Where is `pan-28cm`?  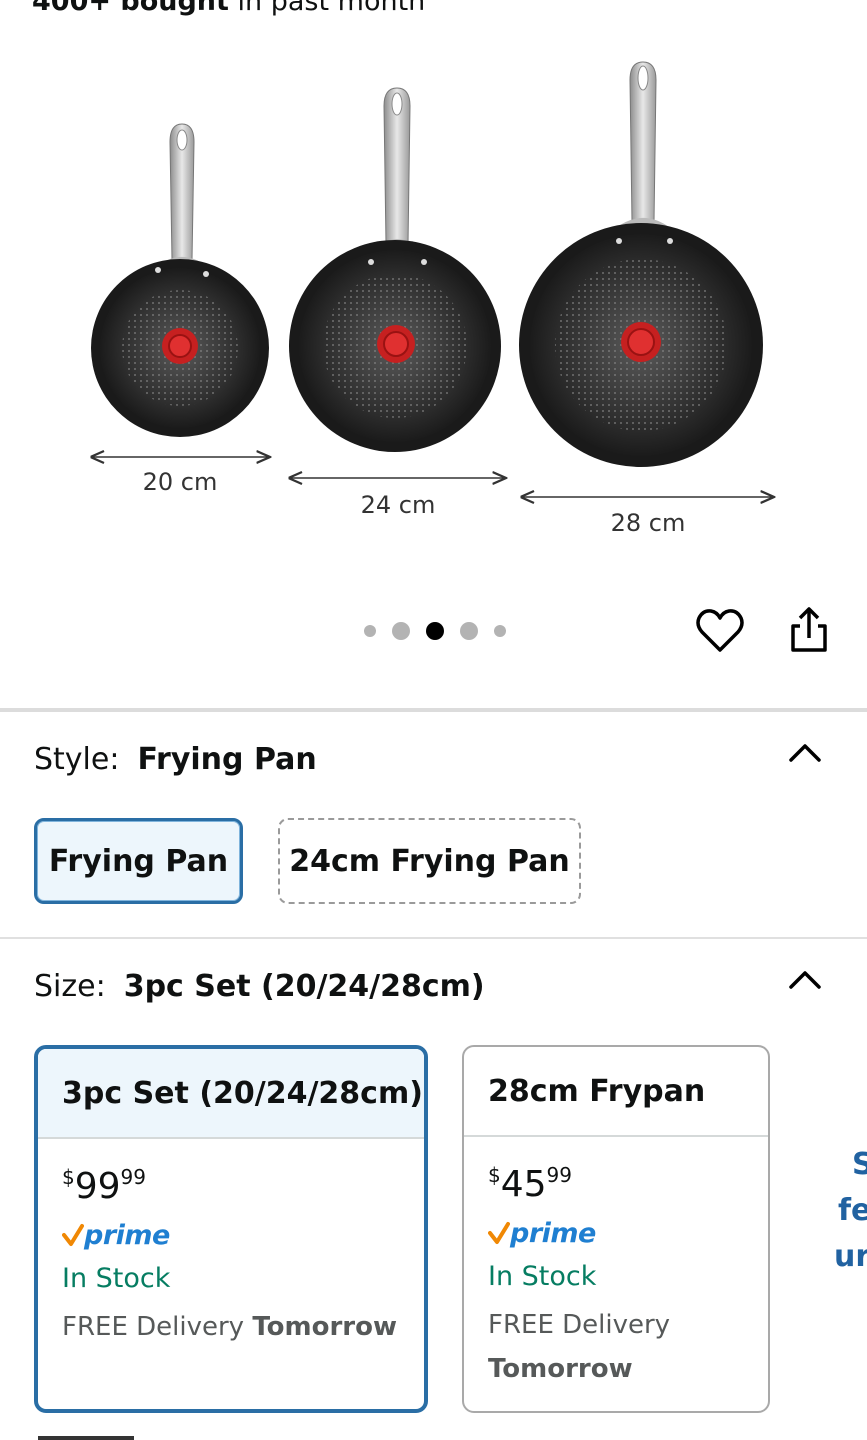
pan-28cm is located at coordinates (641, 264).